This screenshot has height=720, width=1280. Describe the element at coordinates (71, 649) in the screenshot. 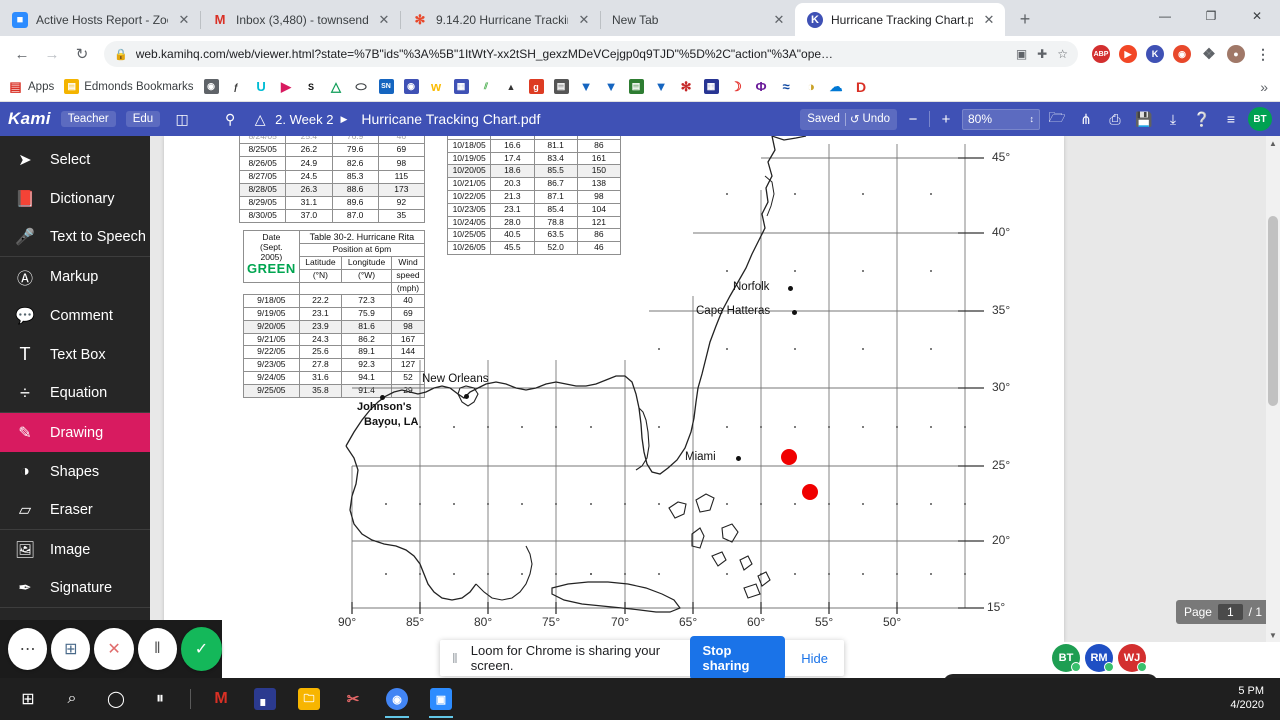

I see `add-recording-button: ⊞` at that location.